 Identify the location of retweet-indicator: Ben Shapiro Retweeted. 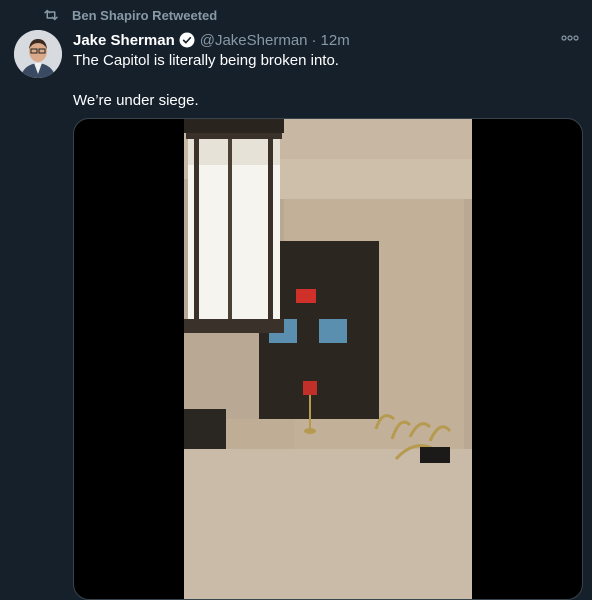
(129, 15).